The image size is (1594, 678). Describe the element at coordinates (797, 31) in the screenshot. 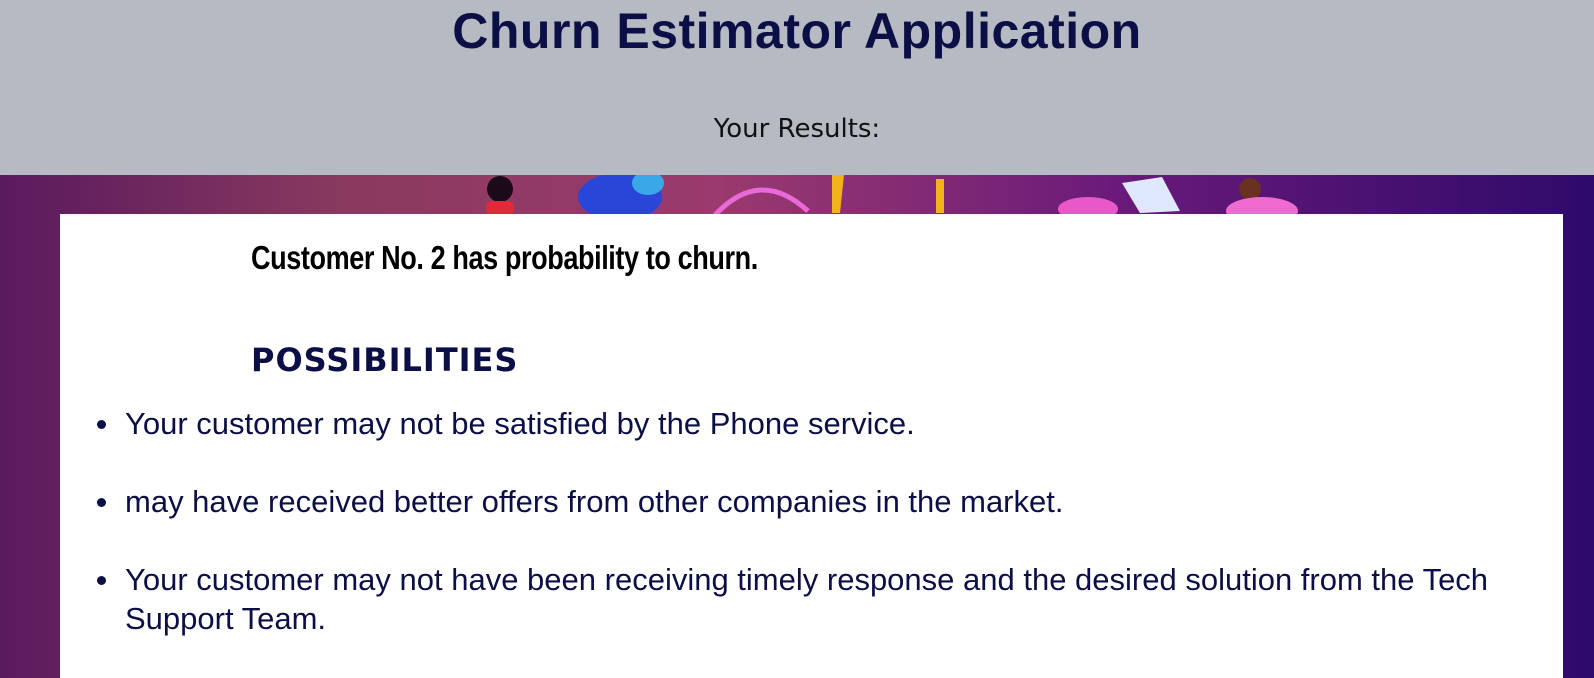

I see `app-title: Churn Estimator Application` at that location.